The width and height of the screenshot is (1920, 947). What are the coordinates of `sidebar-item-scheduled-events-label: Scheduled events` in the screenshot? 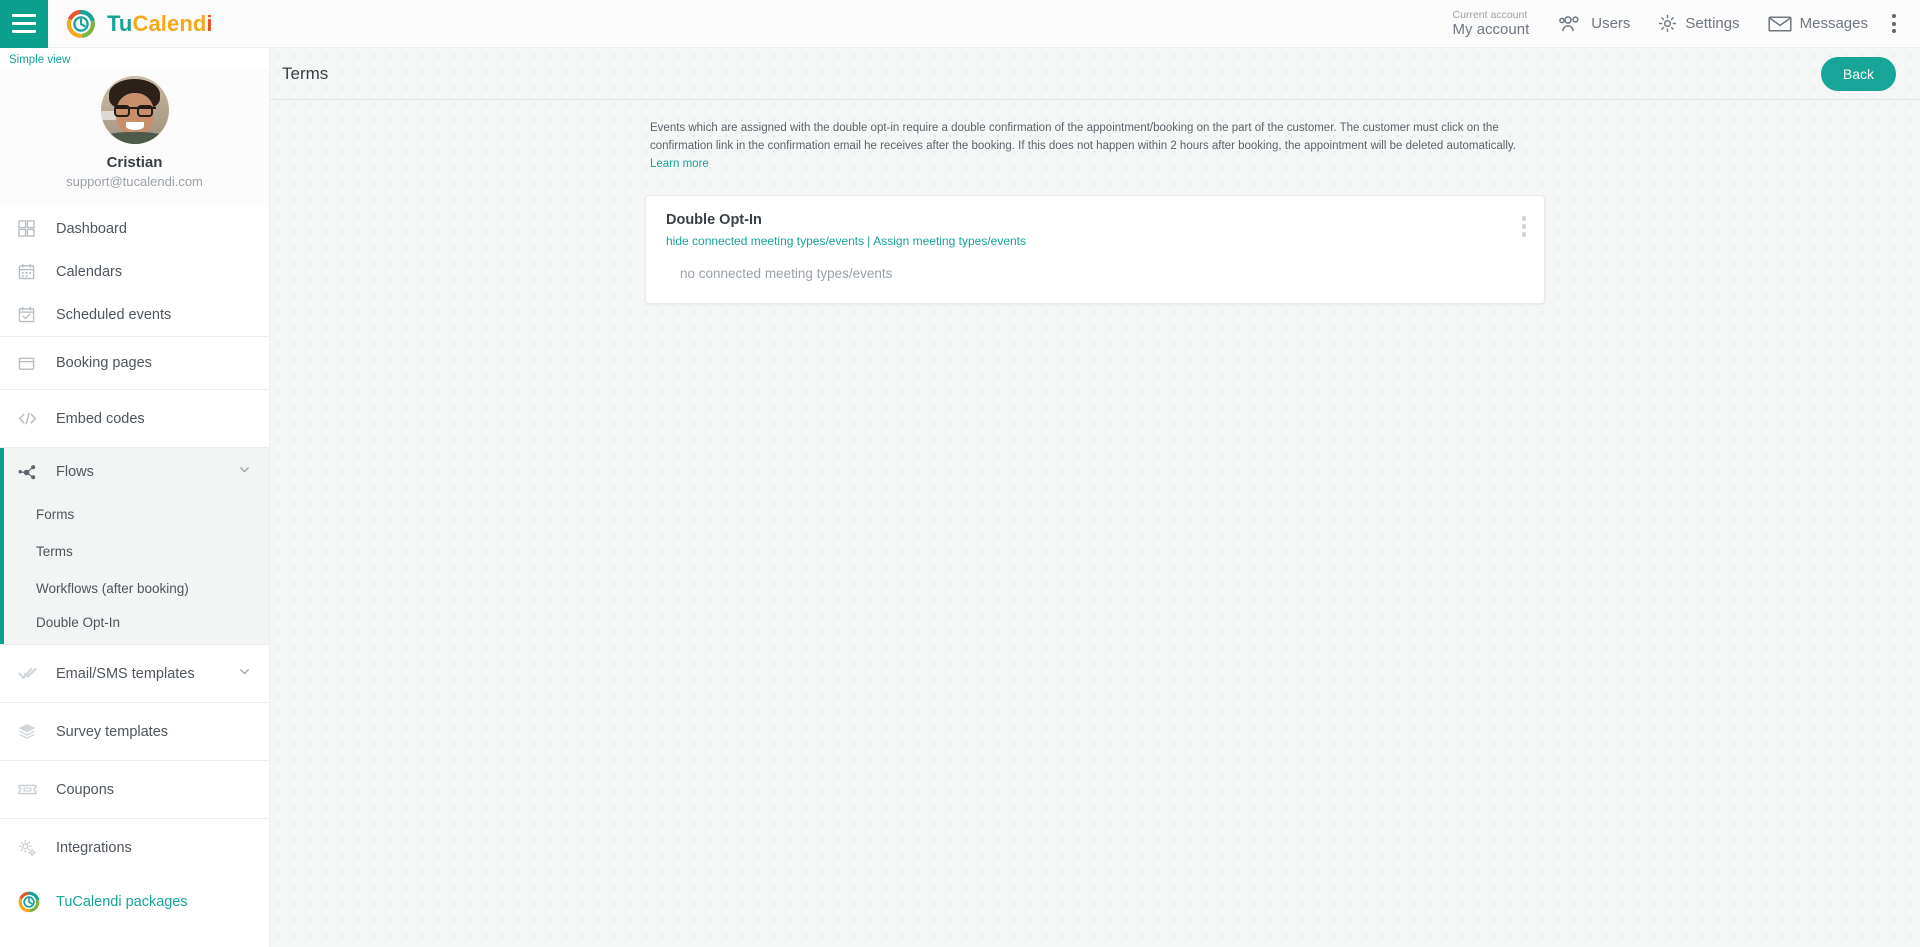 It's located at (114, 314).